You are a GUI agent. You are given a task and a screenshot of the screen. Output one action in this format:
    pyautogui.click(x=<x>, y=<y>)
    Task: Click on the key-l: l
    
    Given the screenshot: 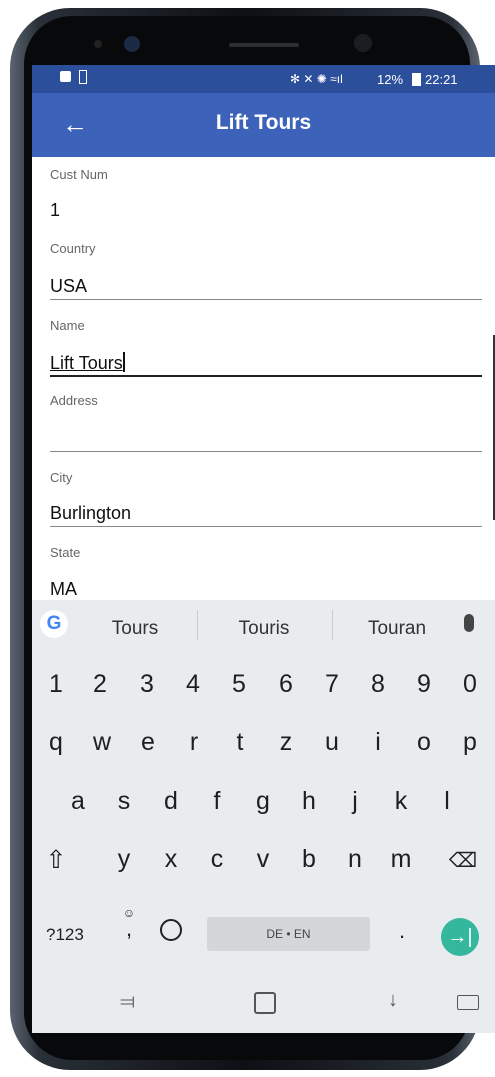 What is the action you would take?
    pyautogui.click(x=447, y=801)
    